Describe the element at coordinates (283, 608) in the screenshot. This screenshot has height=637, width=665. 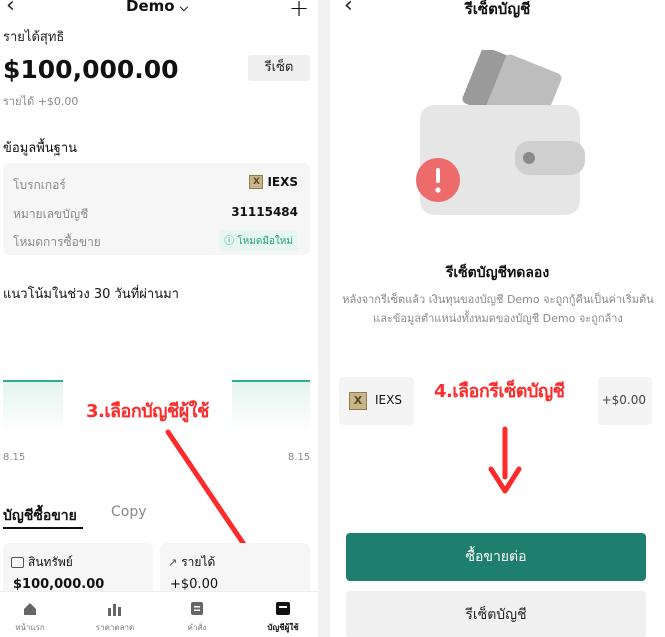
I see `account-icon` at that location.